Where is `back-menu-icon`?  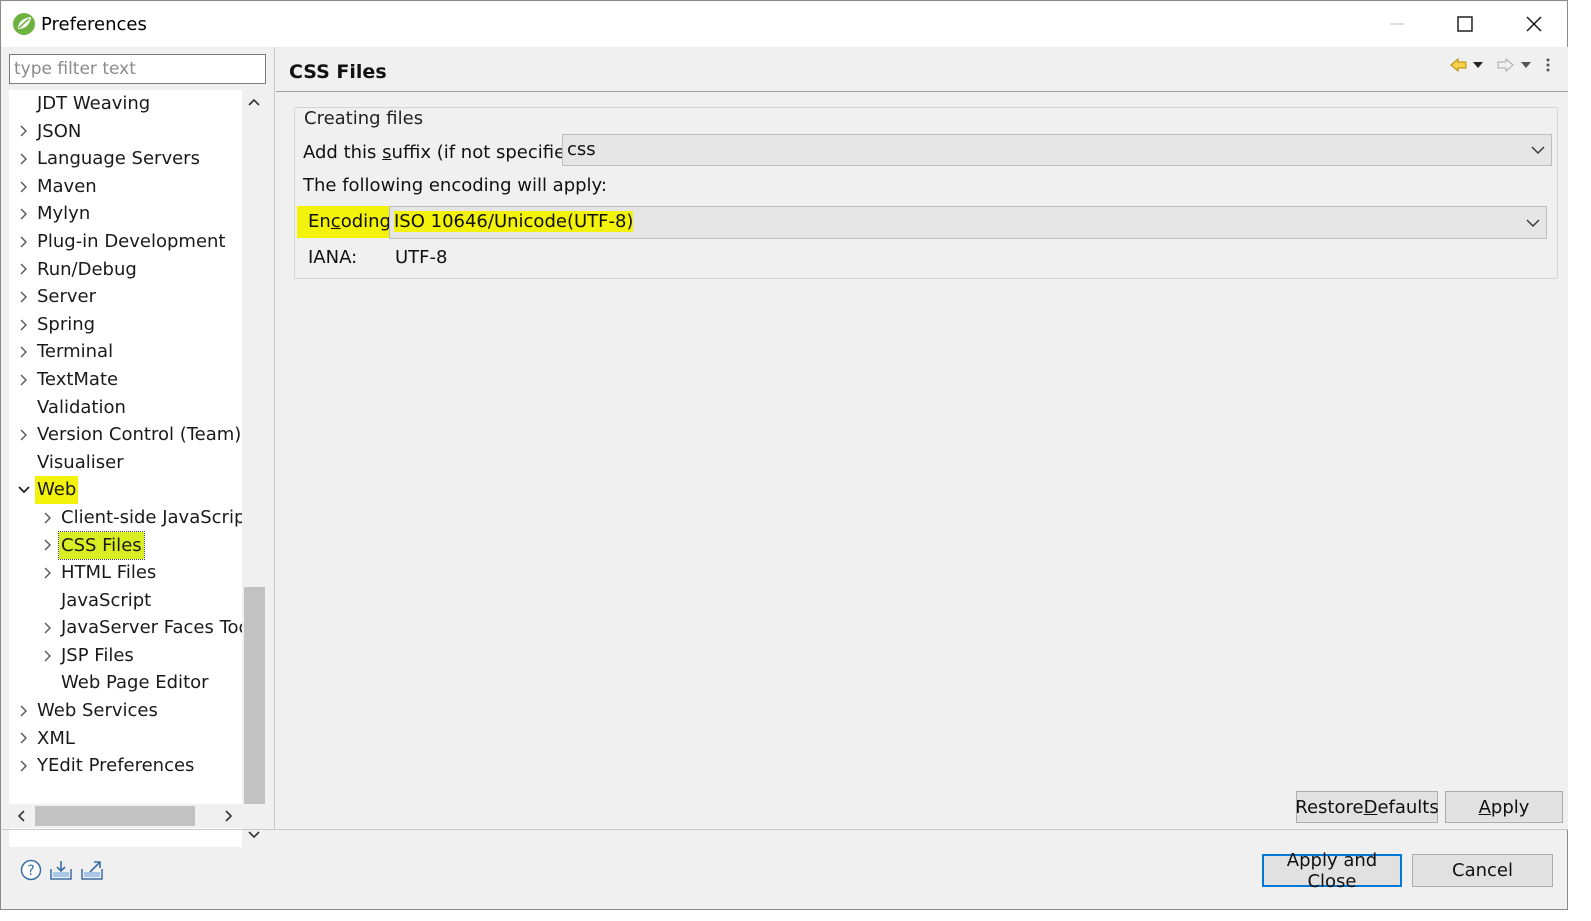 back-menu-icon is located at coordinates (1478, 65).